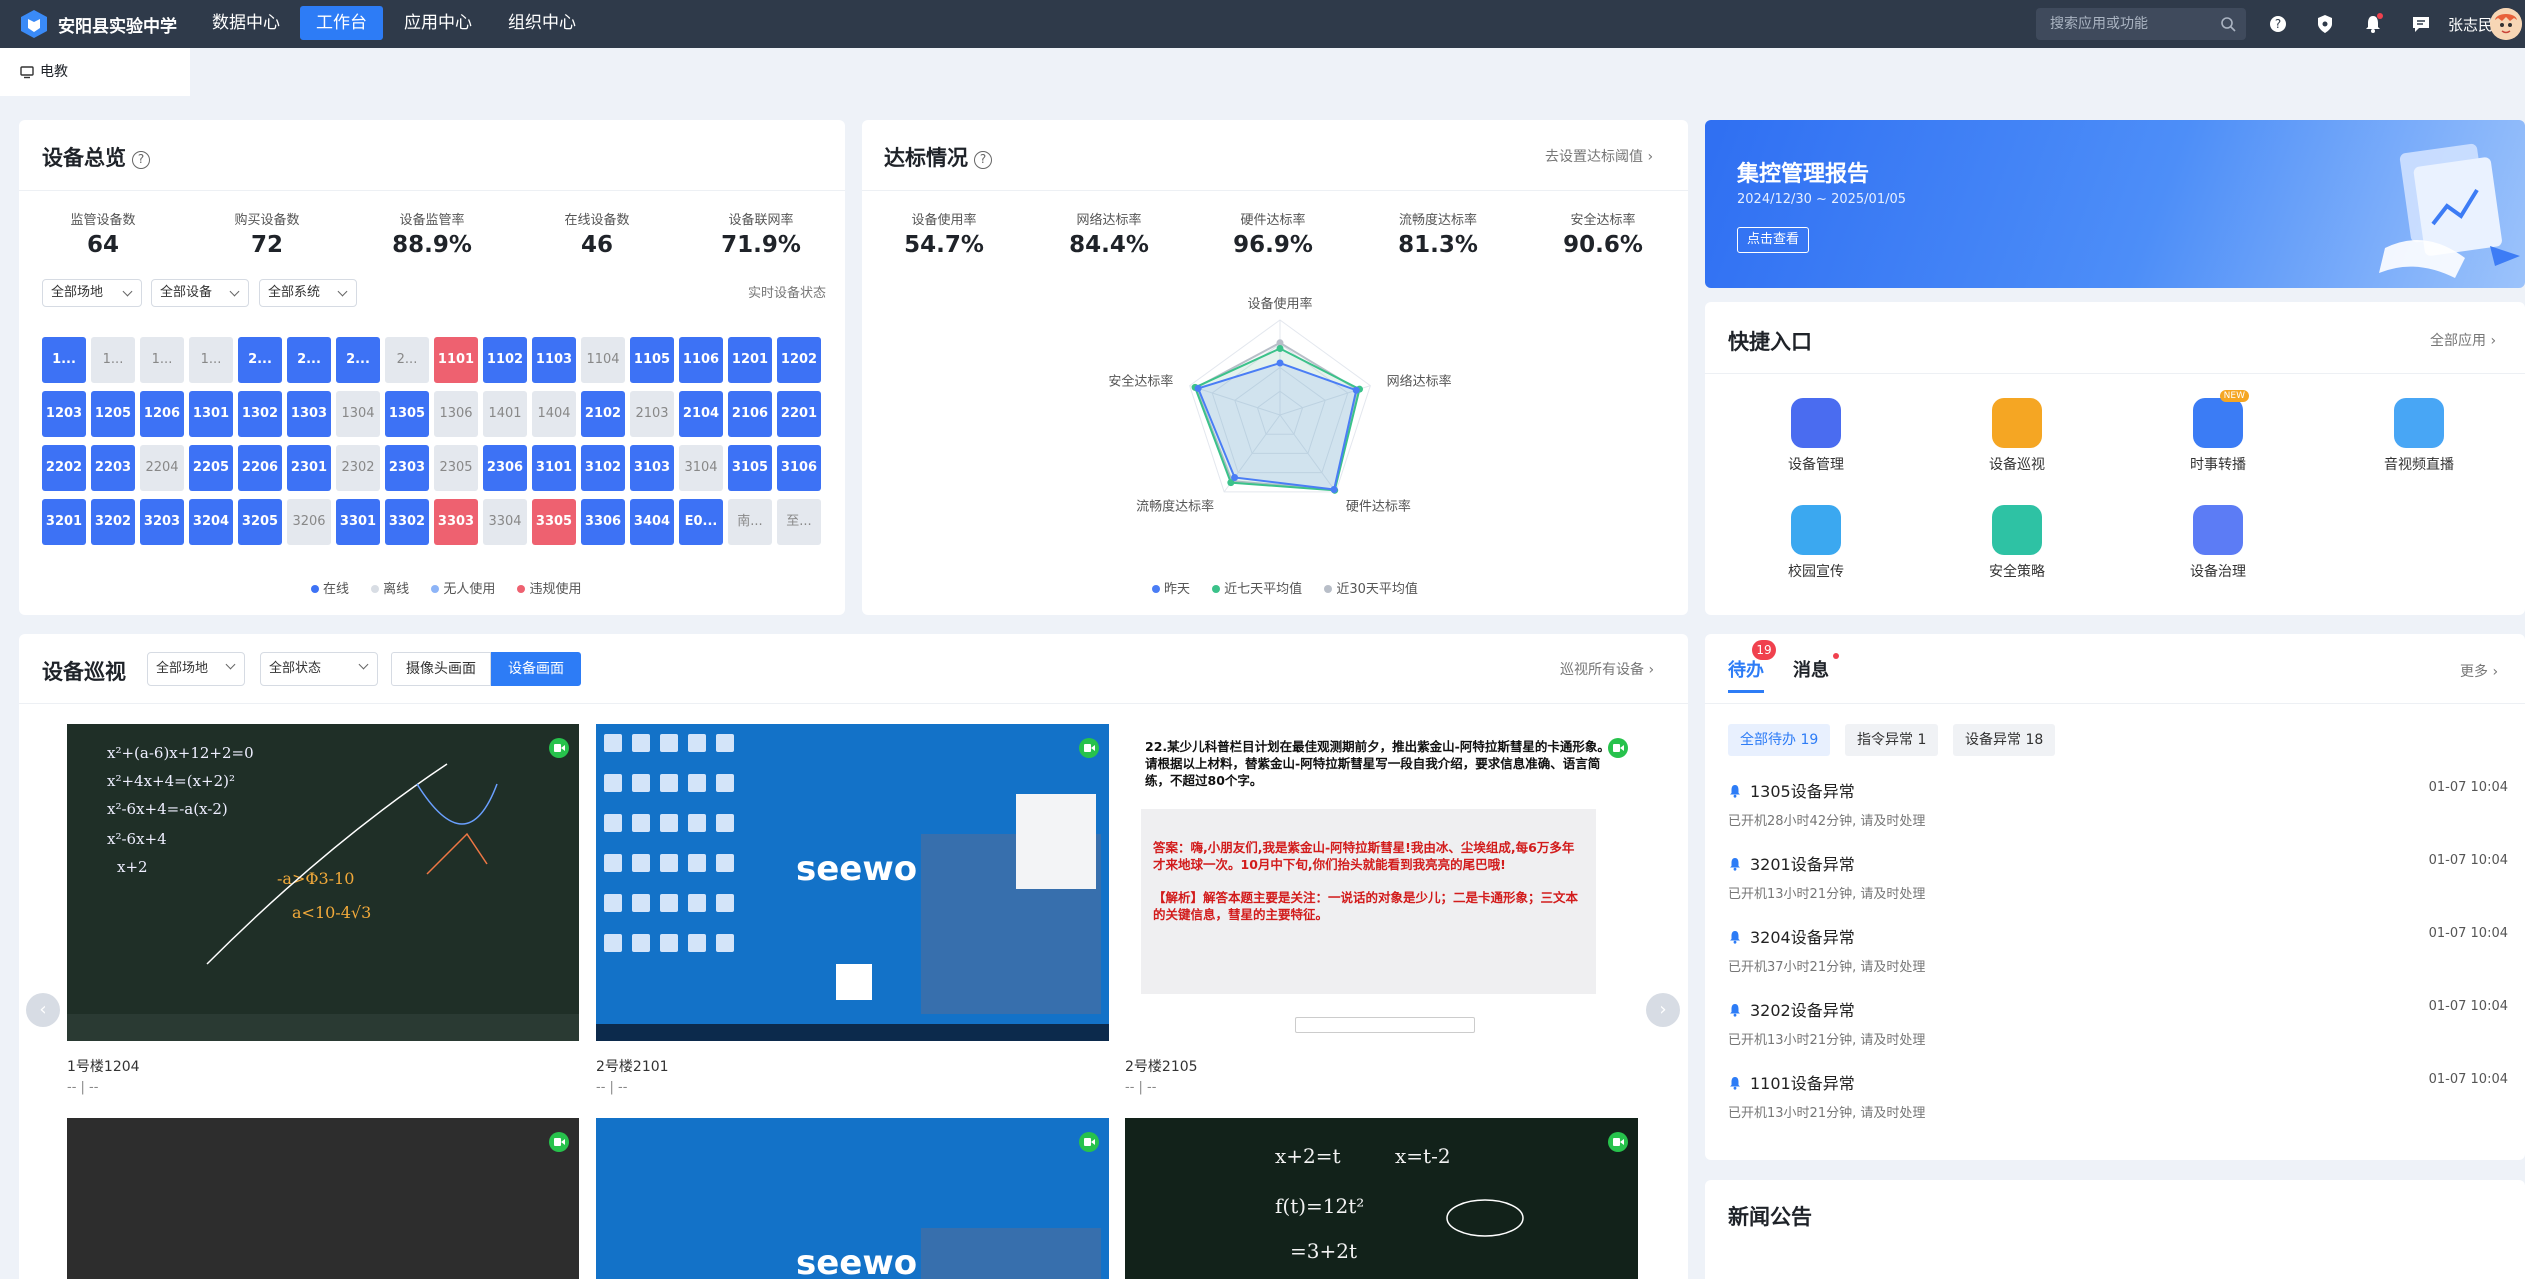  I want to click on device-cell: 2106, so click(750, 414).